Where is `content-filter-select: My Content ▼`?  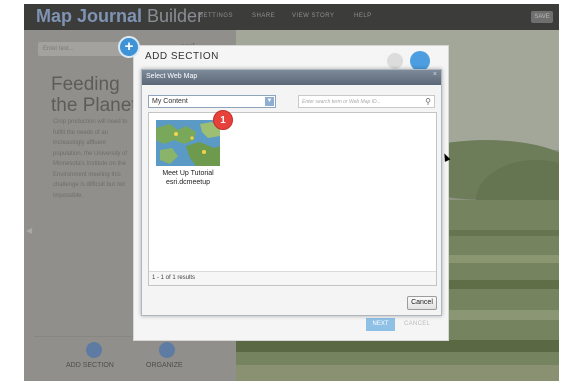
content-filter-select: My Content ▼ is located at coordinates (212, 101).